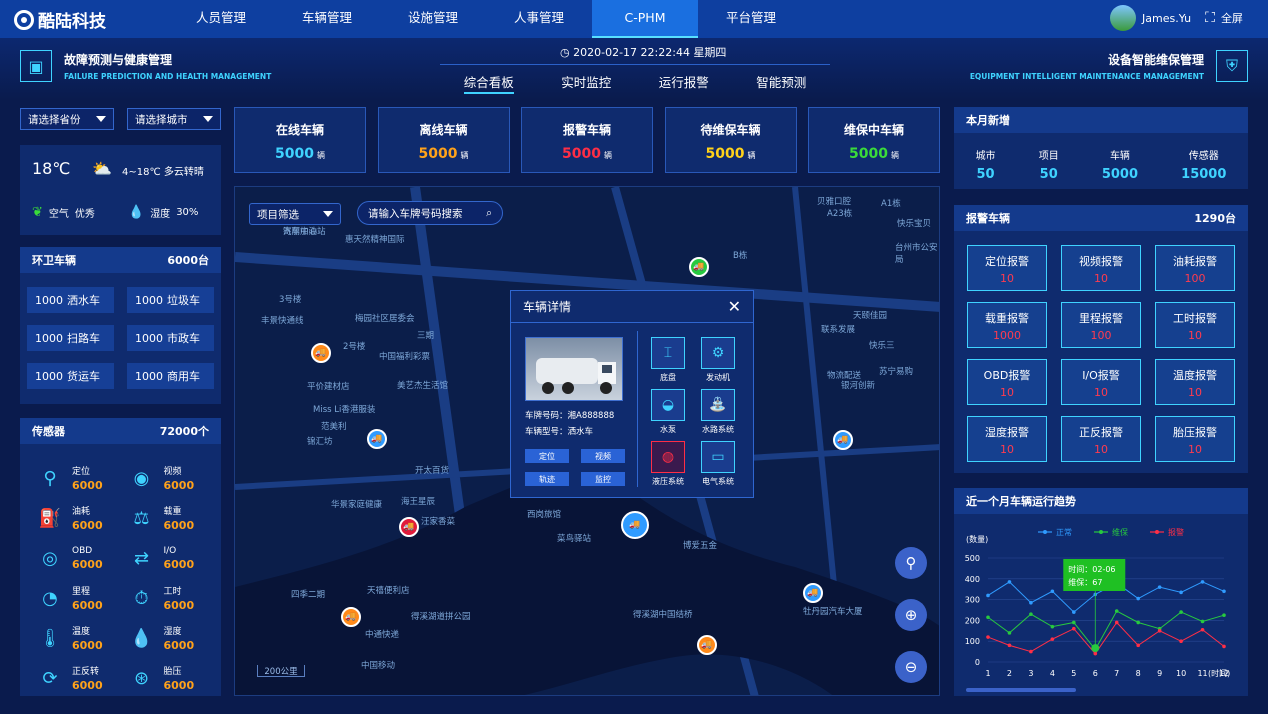  I want to click on alarm-card: 载重报警 1000, so click(1007, 325).